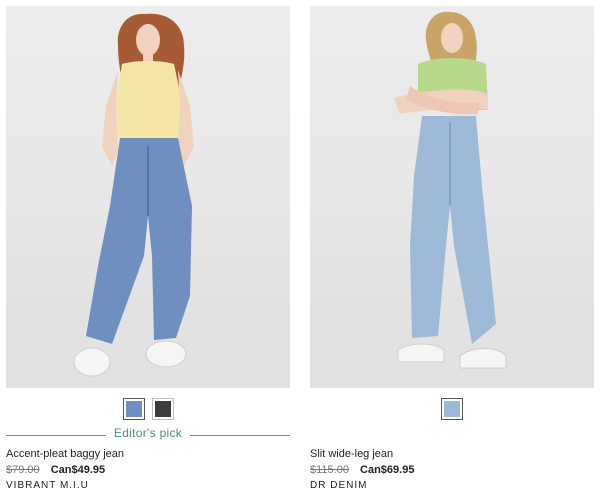 This screenshot has height=493, width=600. I want to click on editors-pick-badge: Editor's pick, so click(148, 433).